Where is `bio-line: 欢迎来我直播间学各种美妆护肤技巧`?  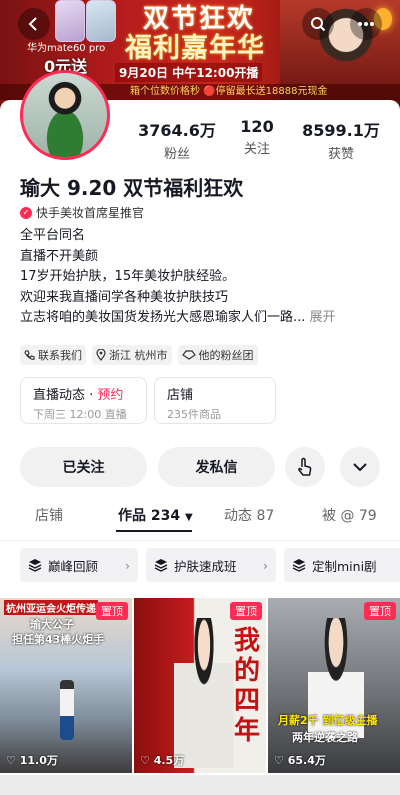
bio-line: 欢迎来我直播间学各种美妆护肤技巧 is located at coordinates (124, 297).